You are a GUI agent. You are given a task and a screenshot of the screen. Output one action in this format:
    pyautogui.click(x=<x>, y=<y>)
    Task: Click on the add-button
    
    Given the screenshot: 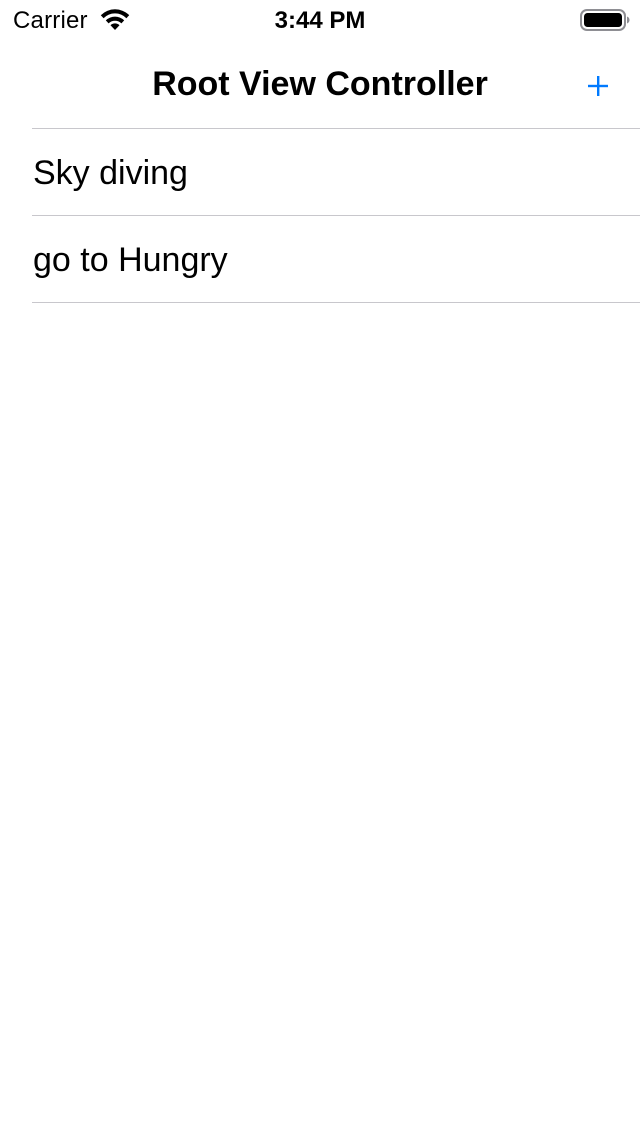 What is the action you would take?
    pyautogui.click(x=598, y=86)
    